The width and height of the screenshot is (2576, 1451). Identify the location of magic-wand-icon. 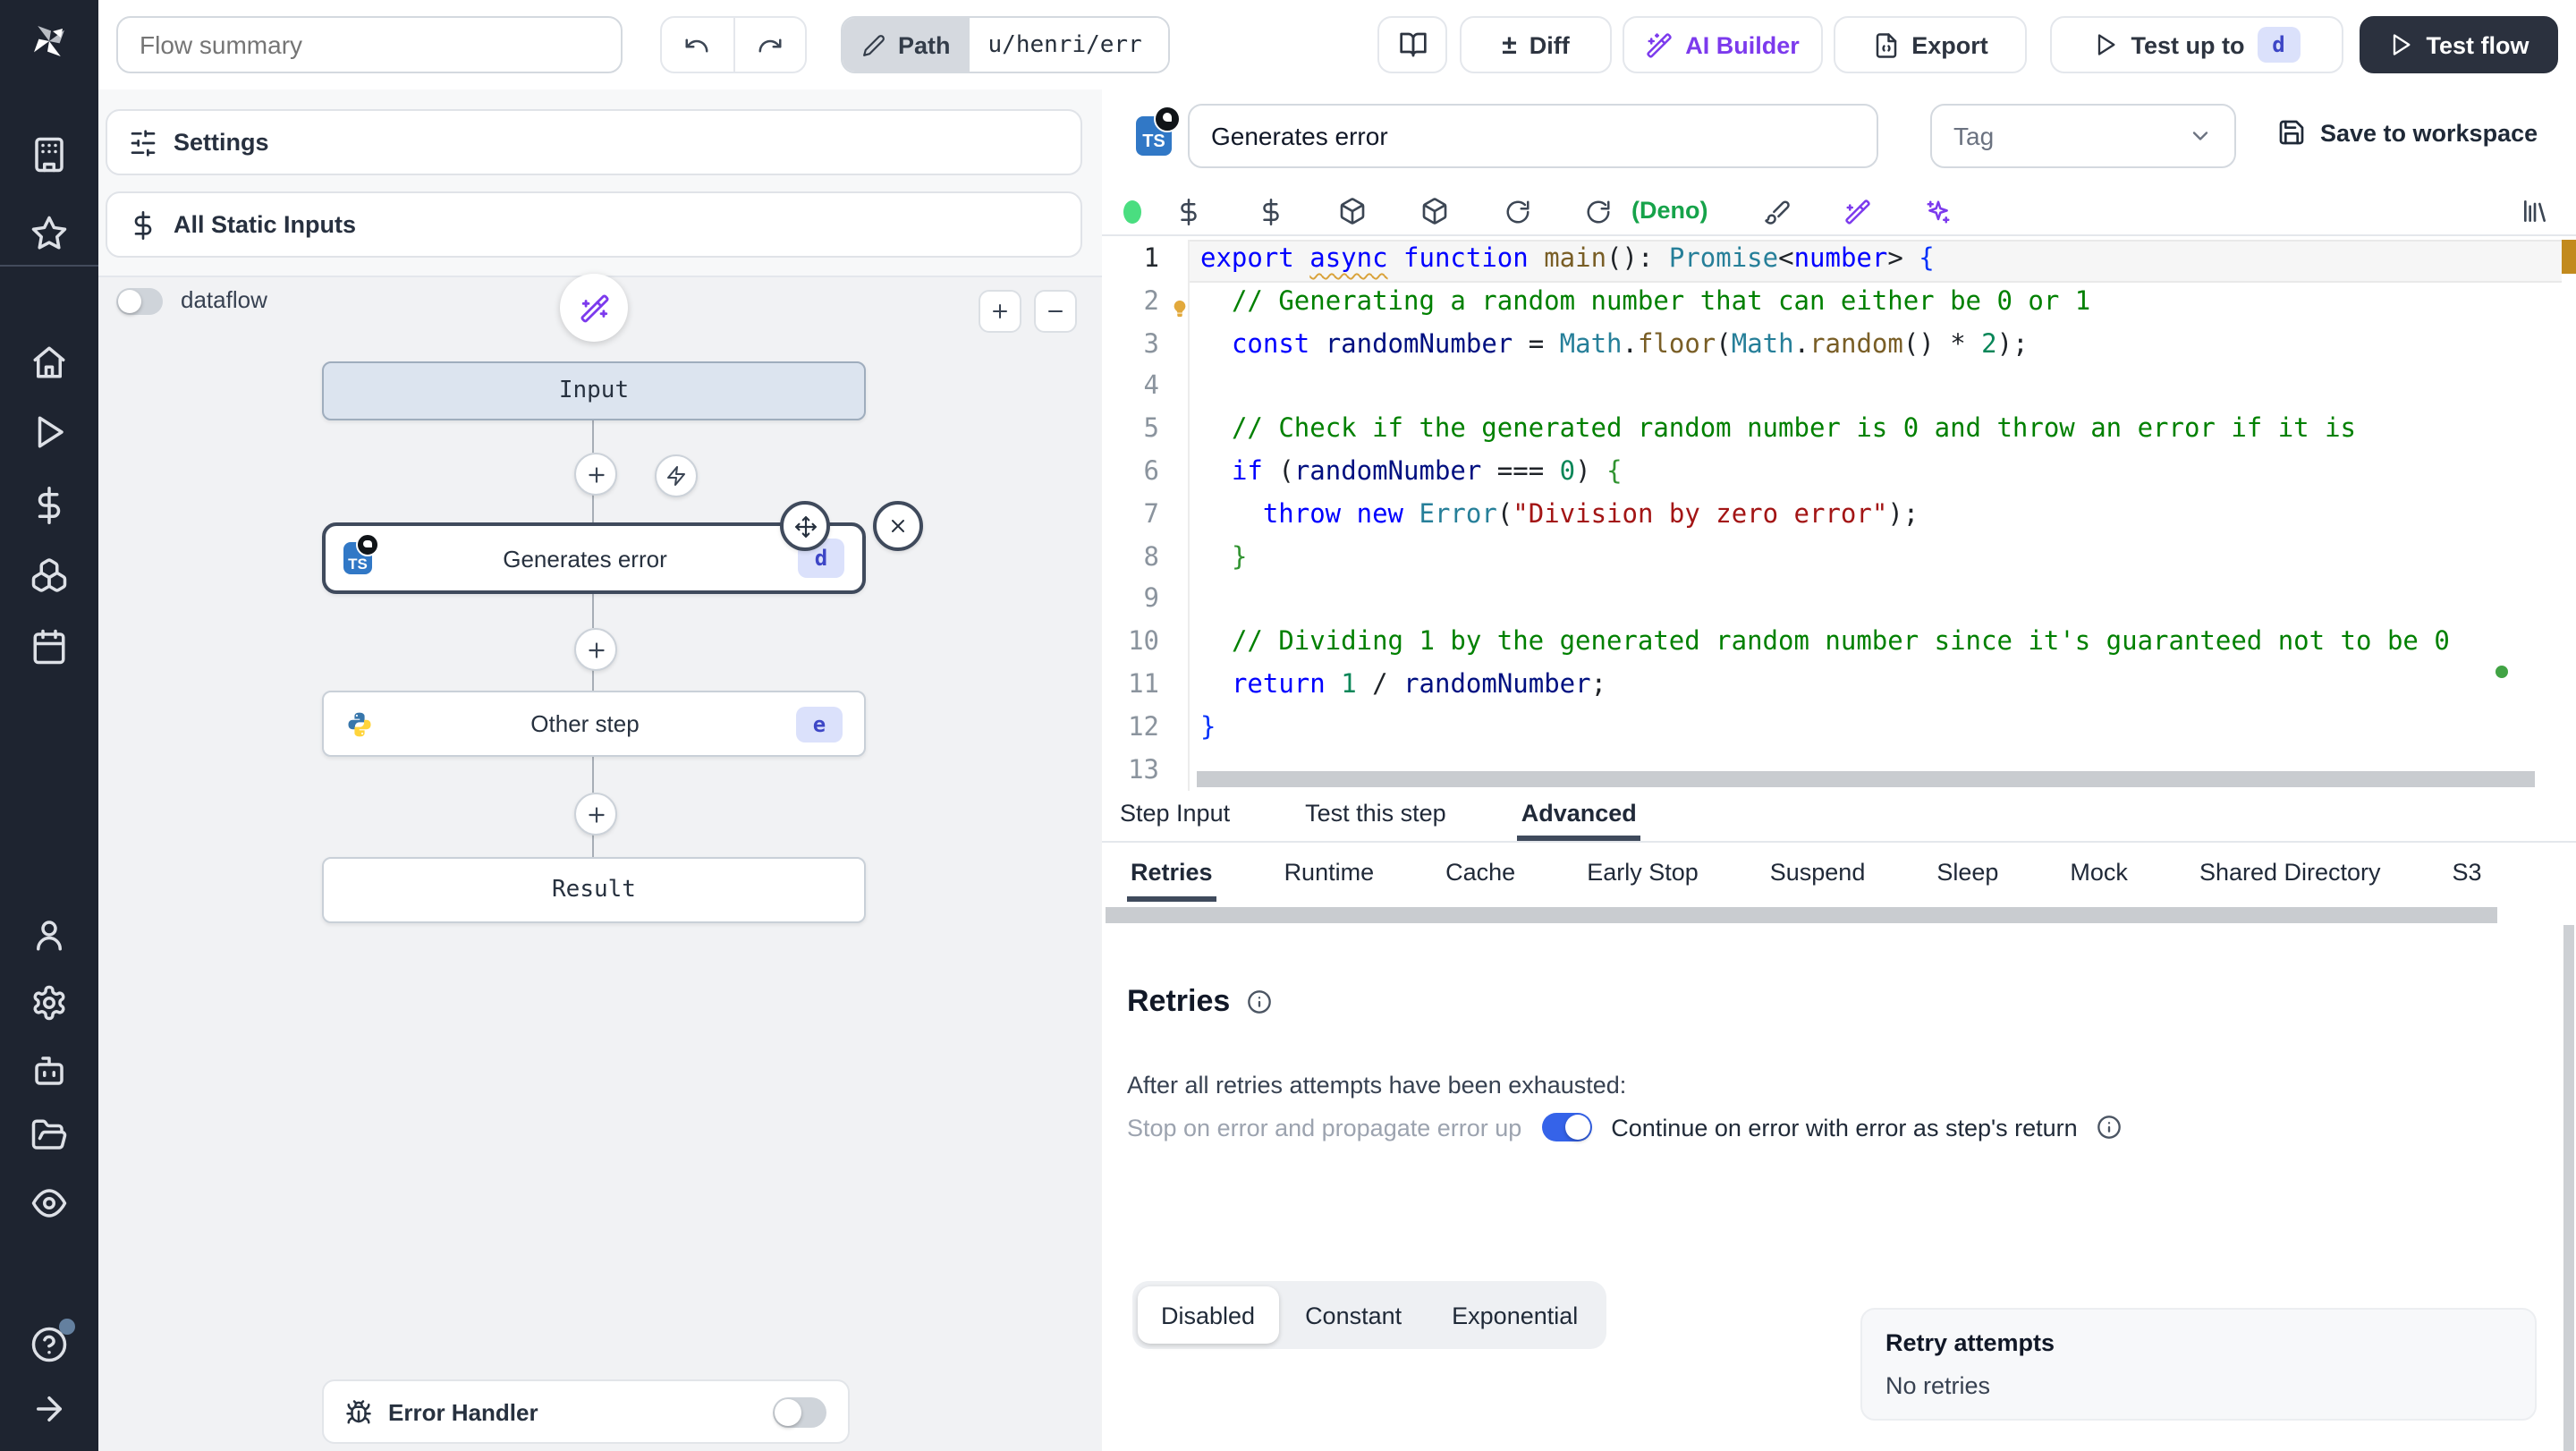
(1659, 44).